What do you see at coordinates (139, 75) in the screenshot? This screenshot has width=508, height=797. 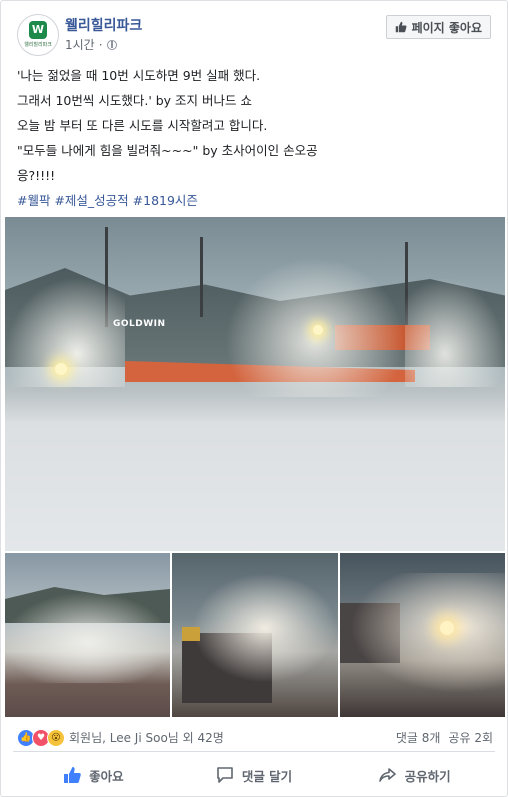 I see `post-line: '나는 젊었을 때 10번 시도하면 9번 실패 했다.` at bounding box center [139, 75].